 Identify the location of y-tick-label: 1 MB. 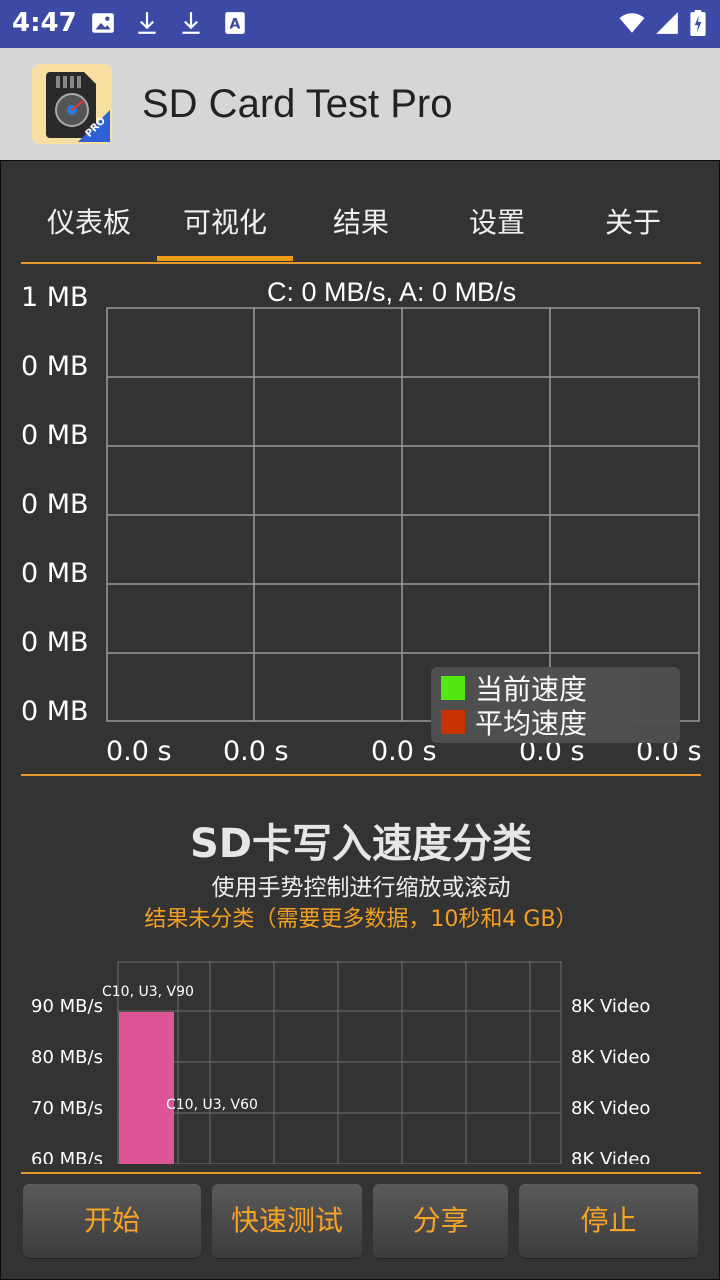
(55, 297).